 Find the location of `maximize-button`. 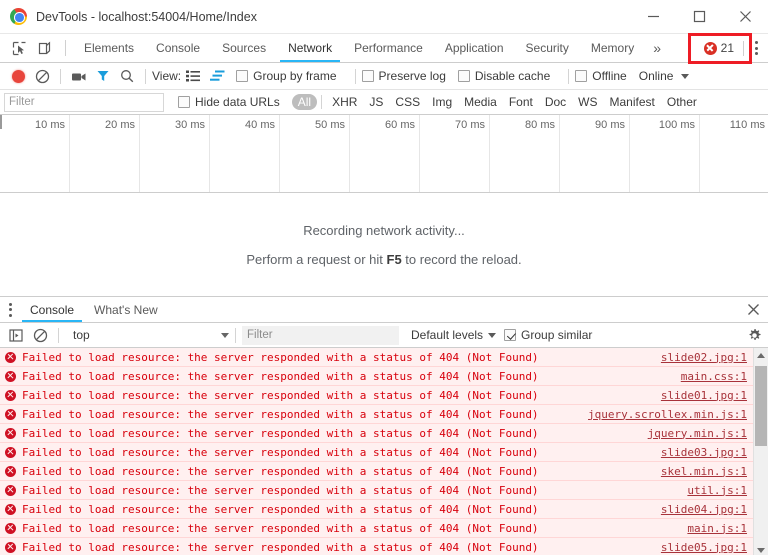

maximize-button is located at coordinates (699, 17).